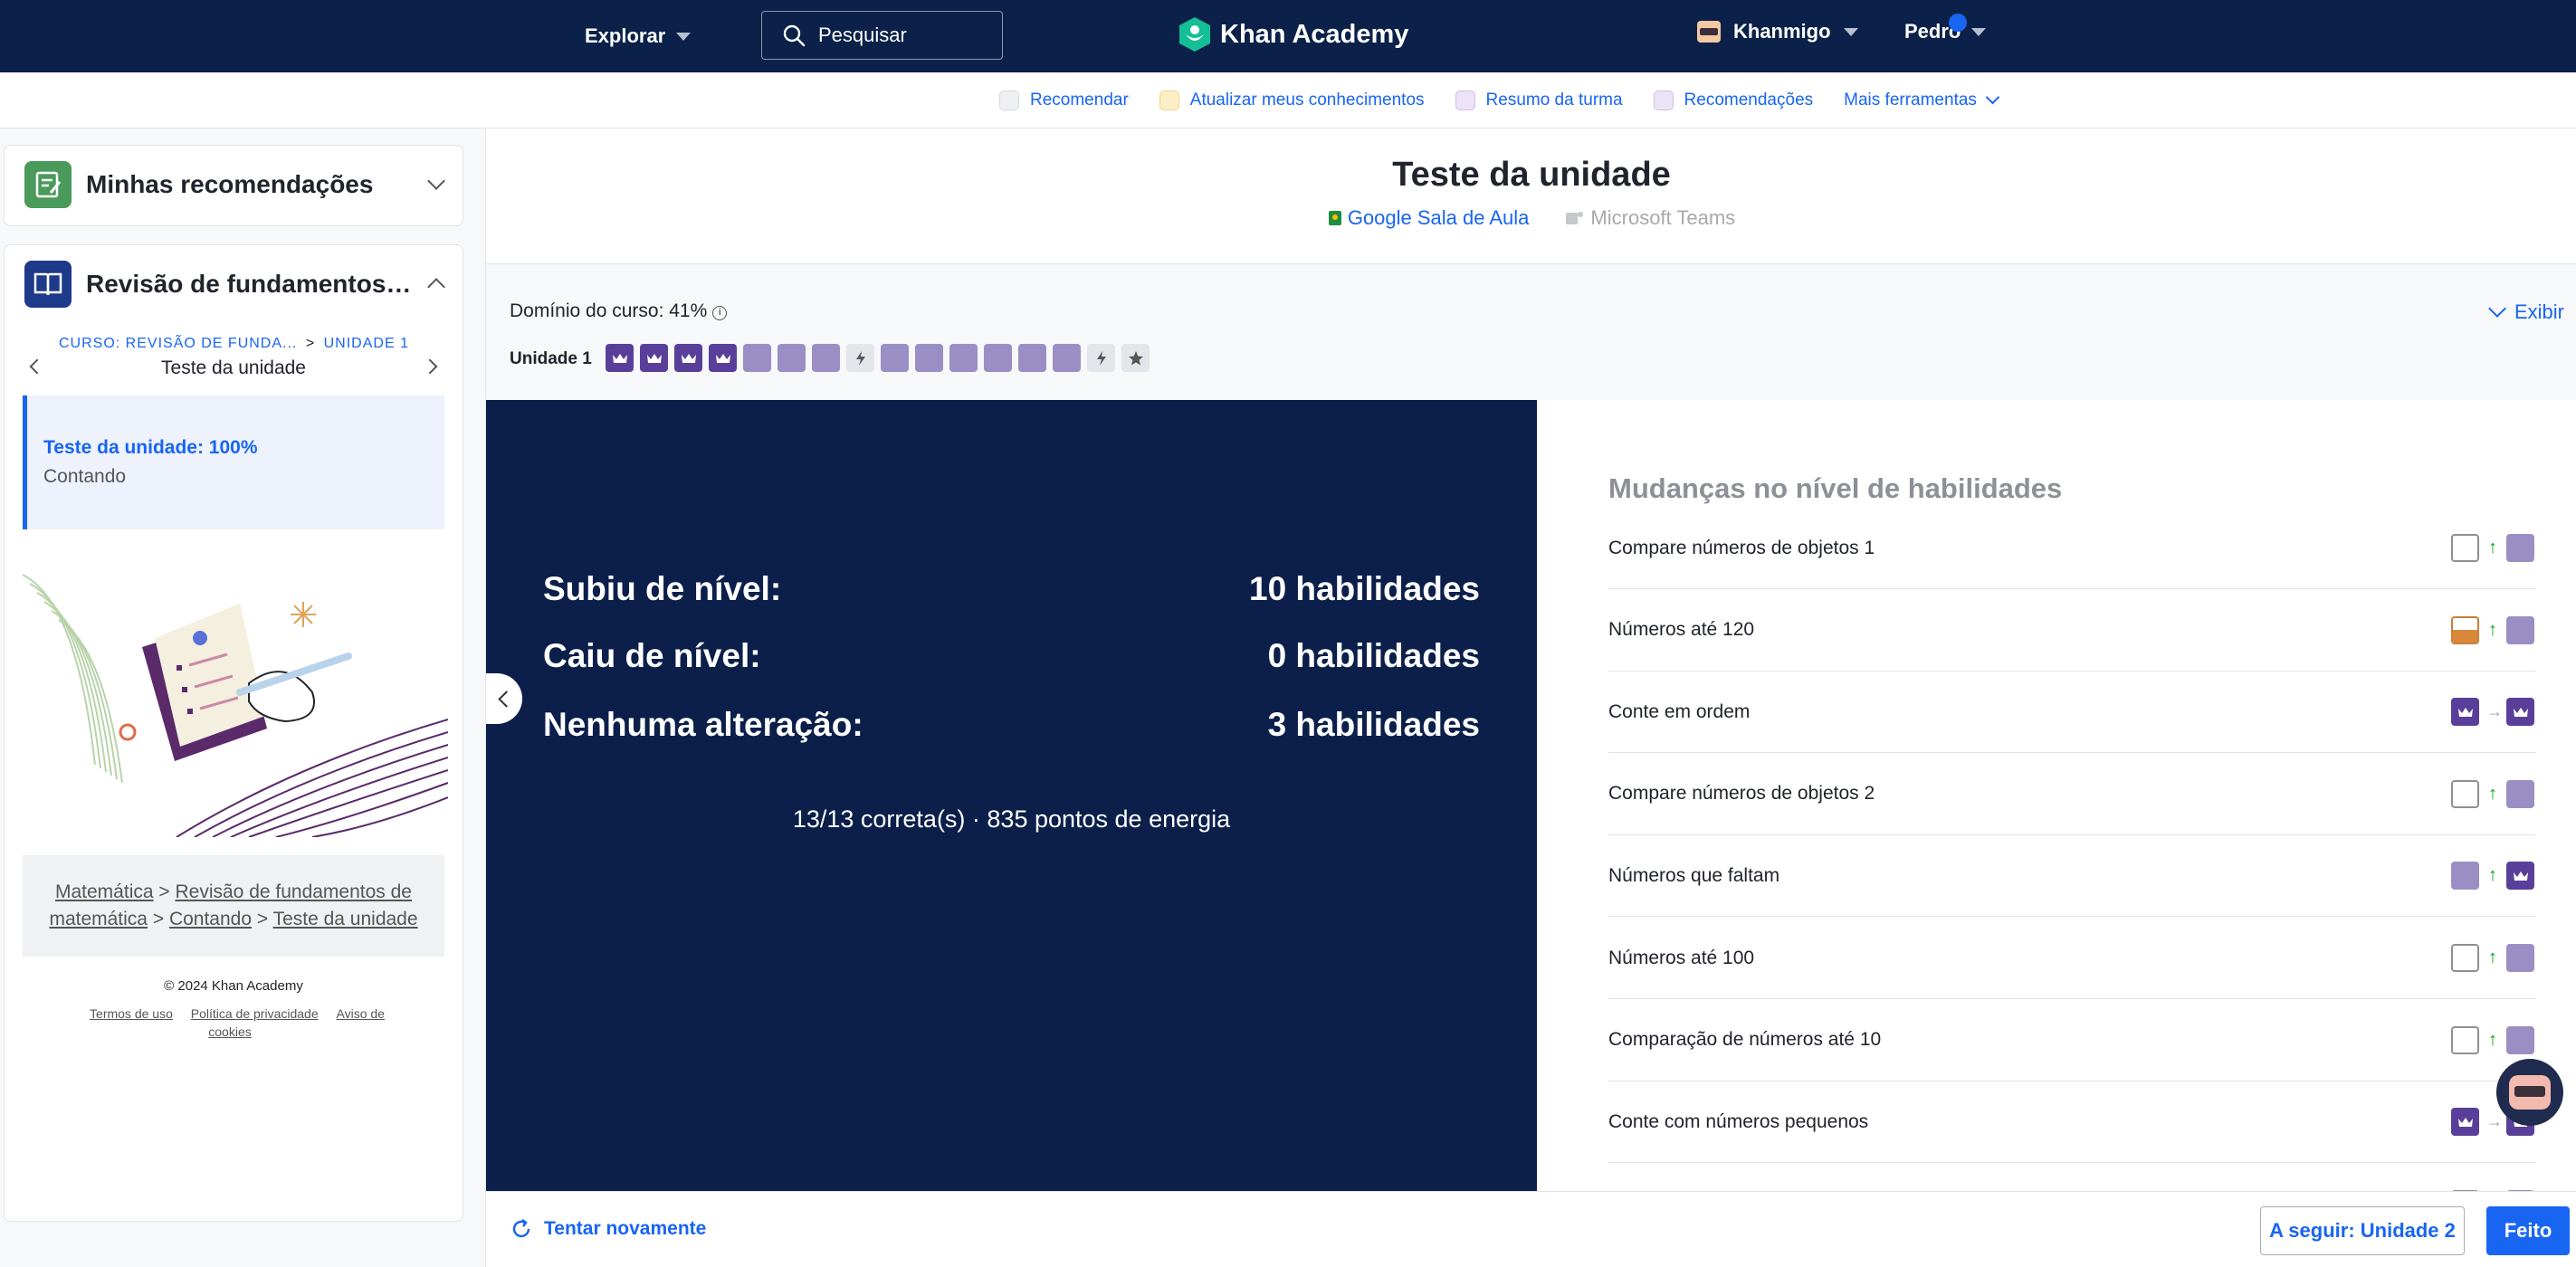  What do you see at coordinates (703, 725) in the screenshot?
I see `result-label: Nenhuma alteração:` at bounding box center [703, 725].